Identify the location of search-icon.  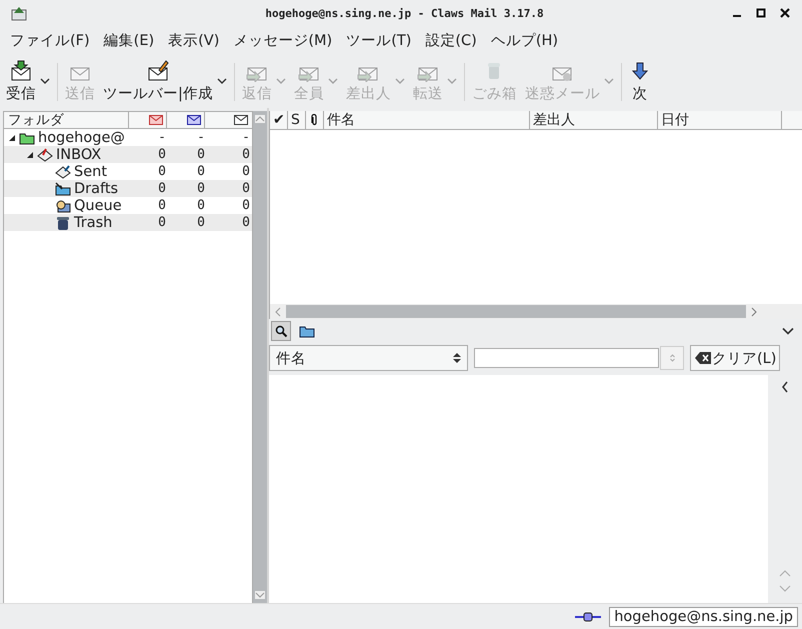
(281, 331).